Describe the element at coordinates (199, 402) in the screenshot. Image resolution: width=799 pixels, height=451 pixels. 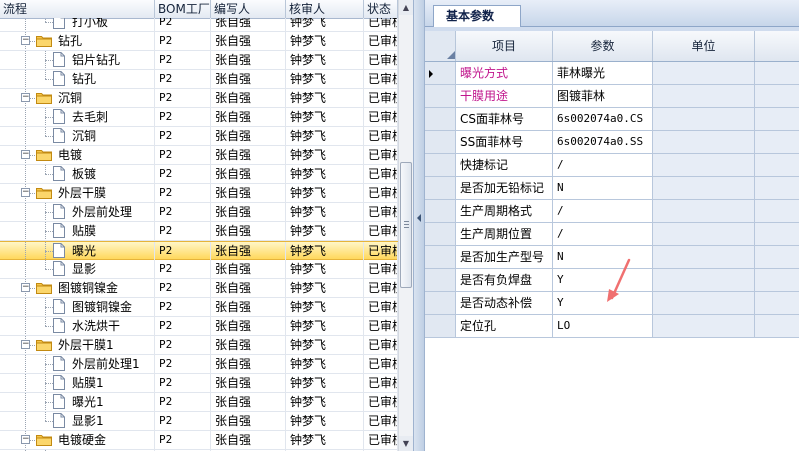
I see `tree-row: 曝光1 P2张自强钟梦飞已审核` at that location.